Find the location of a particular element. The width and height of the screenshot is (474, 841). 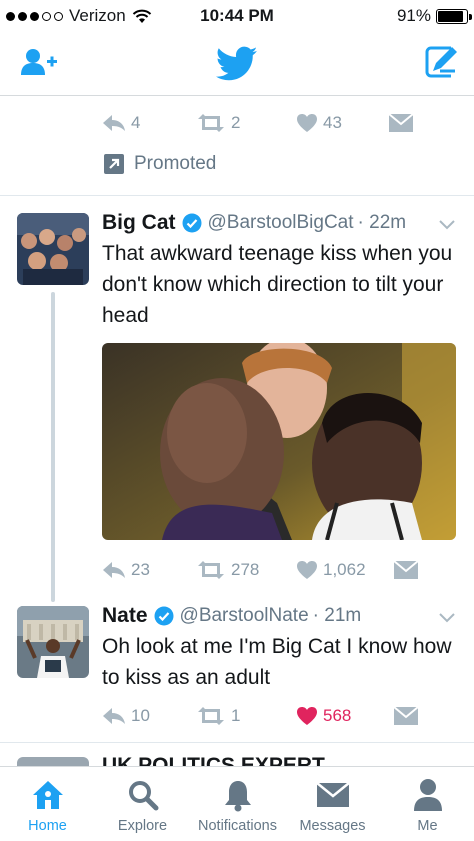

tweet-header: Big Cat @BarstoolBigCat · 22m is located at coordinates (254, 223).